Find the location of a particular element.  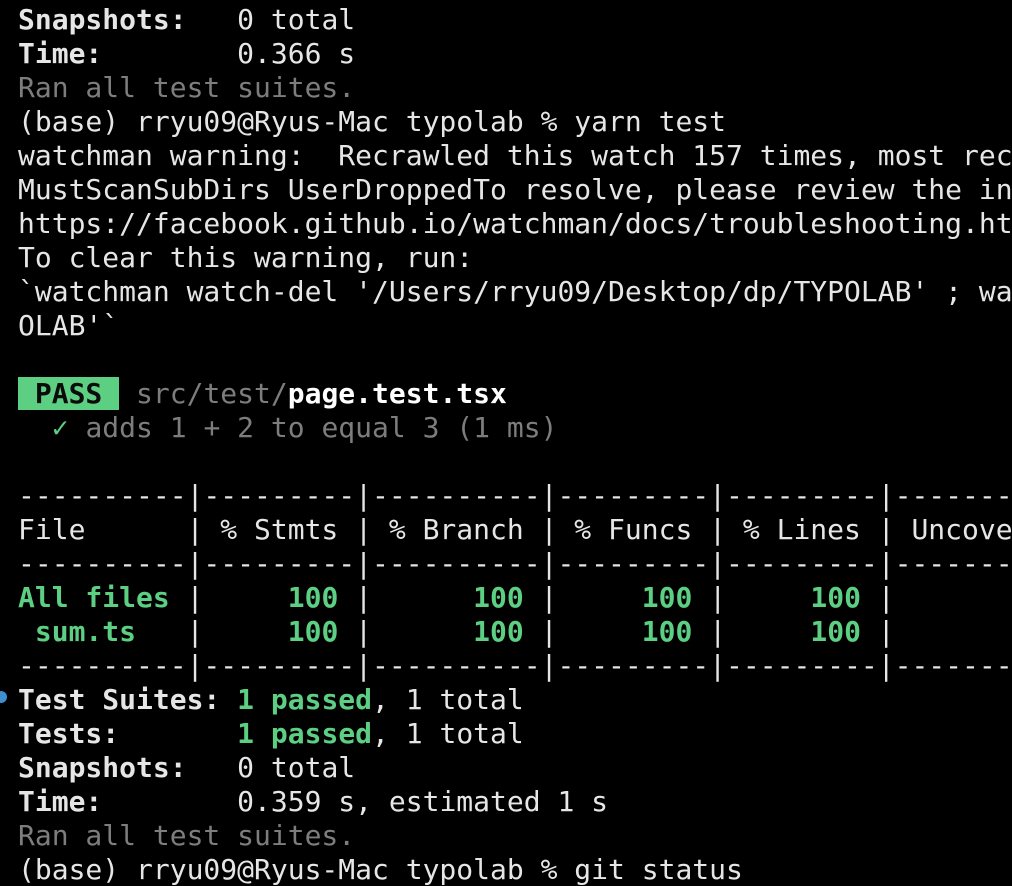

suites-total: , 1 total is located at coordinates (448, 699).